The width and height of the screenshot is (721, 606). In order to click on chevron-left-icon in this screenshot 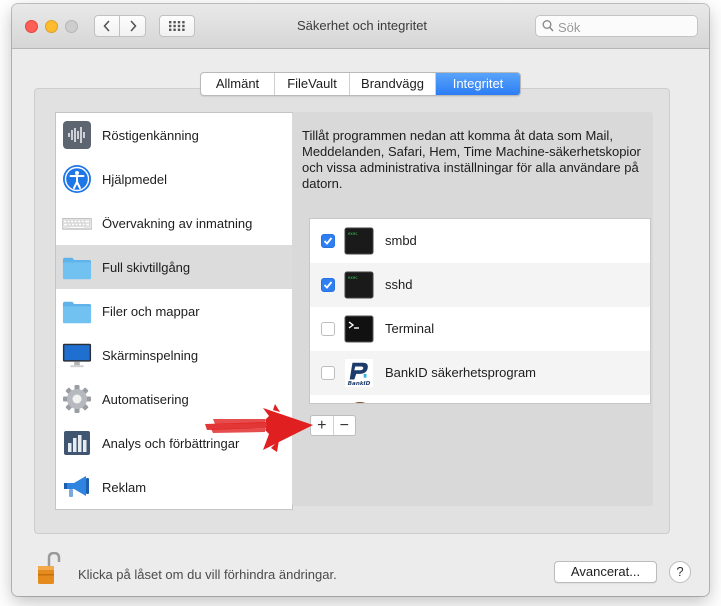, I will do `click(106, 26)`.